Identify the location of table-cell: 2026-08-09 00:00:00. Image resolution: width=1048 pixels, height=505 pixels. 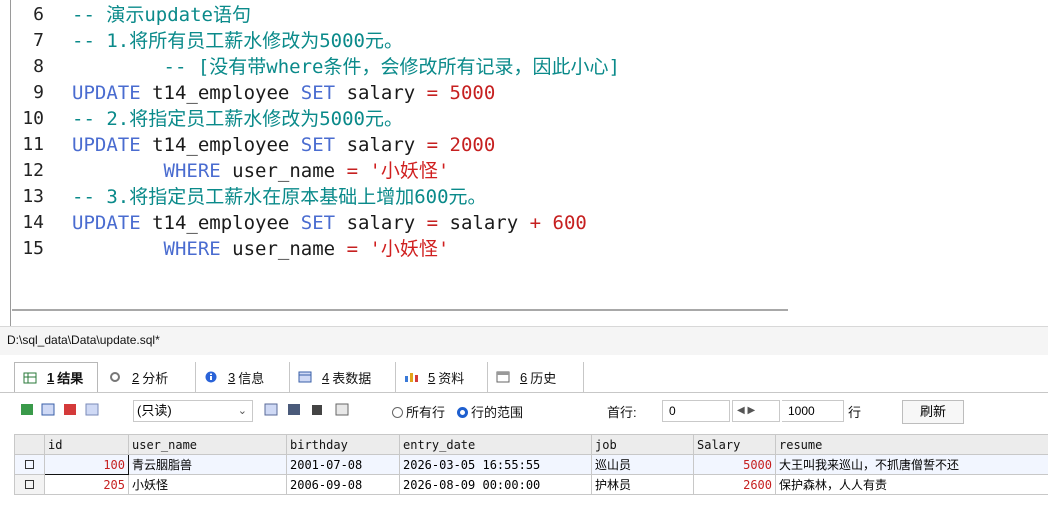
(495, 484).